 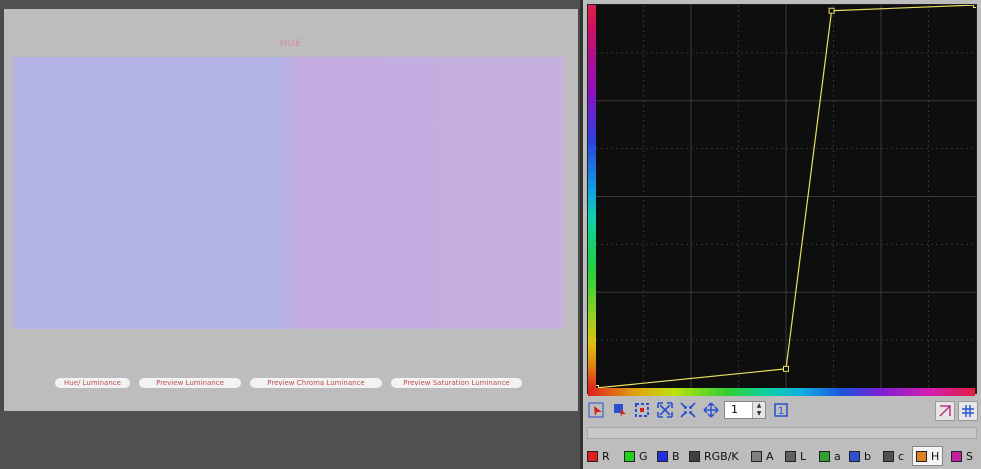 What do you see at coordinates (636, 456) in the screenshot?
I see `channel-g: G` at bounding box center [636, 456].